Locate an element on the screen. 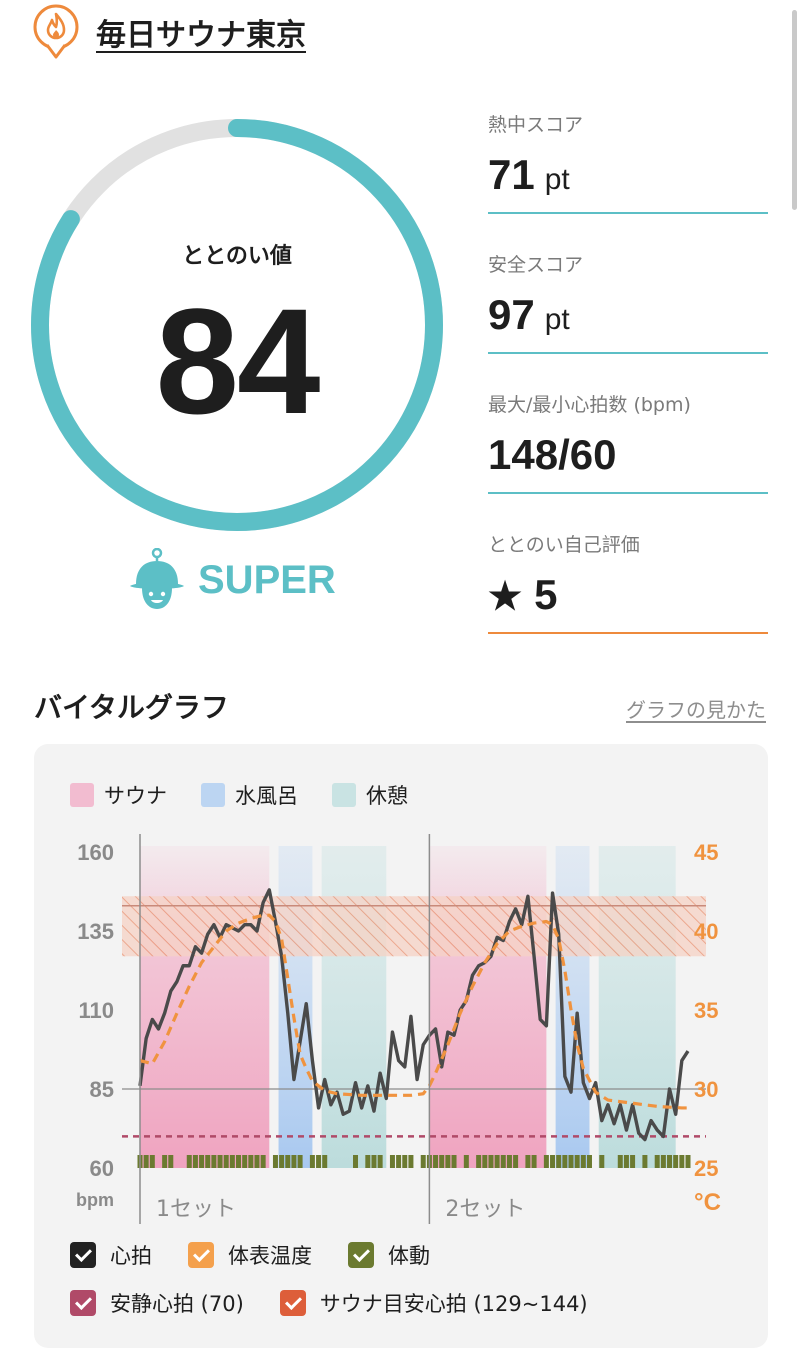 This screenshot has height=1353, width=800. toggle-label: サウナ目安心拍 (129~144) is located at coordinates (453, 1304).